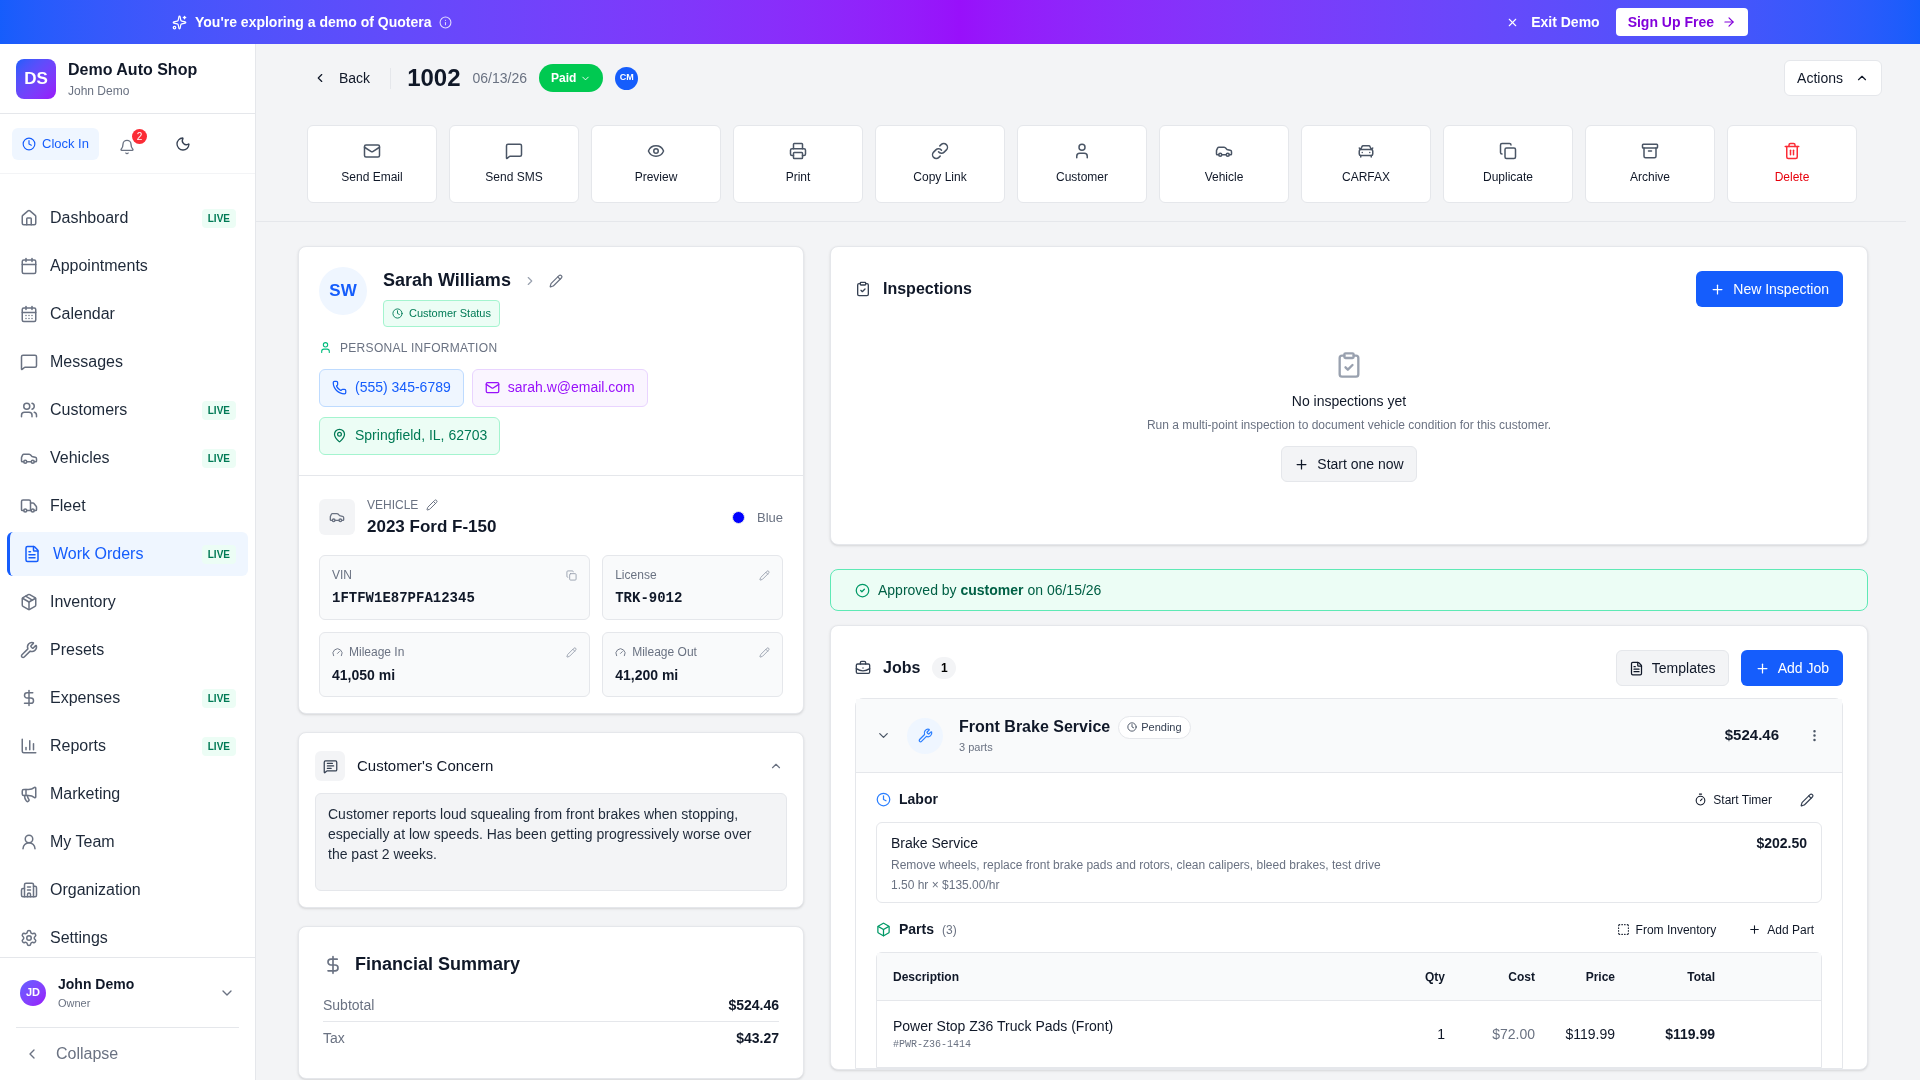 This screenshot has width=1920, height=1080. Describe the element at coordinates (946, 885) in the screenshot. I see `labor-rate: 1.50 hr × $135.00/hr` at that location.